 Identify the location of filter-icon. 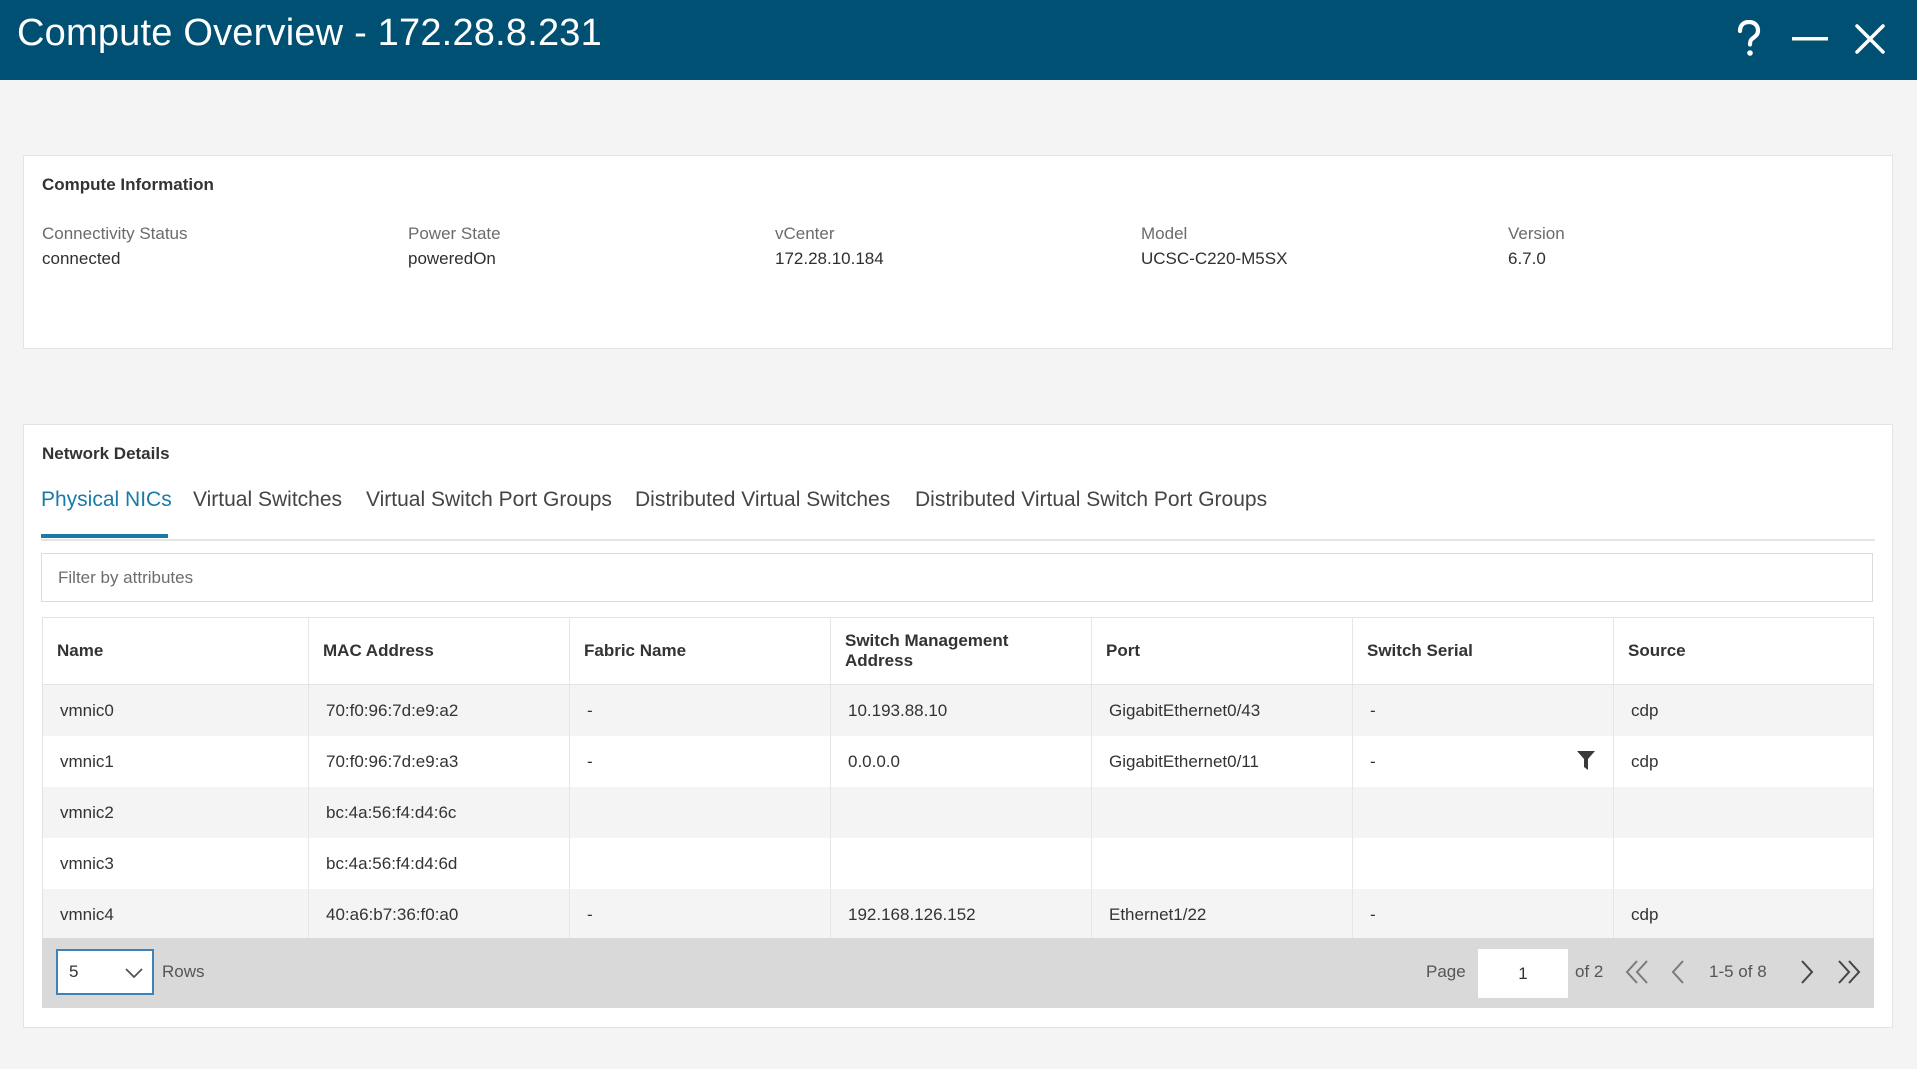
(1586, 763).